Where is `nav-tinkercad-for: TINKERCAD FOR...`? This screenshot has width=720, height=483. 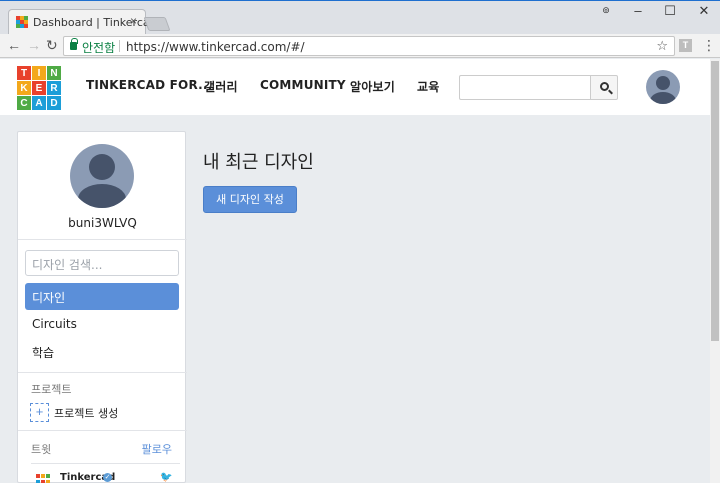
nav-tinkercad-for: TINKERCAD FOR... is located at coordinates (149, 85).